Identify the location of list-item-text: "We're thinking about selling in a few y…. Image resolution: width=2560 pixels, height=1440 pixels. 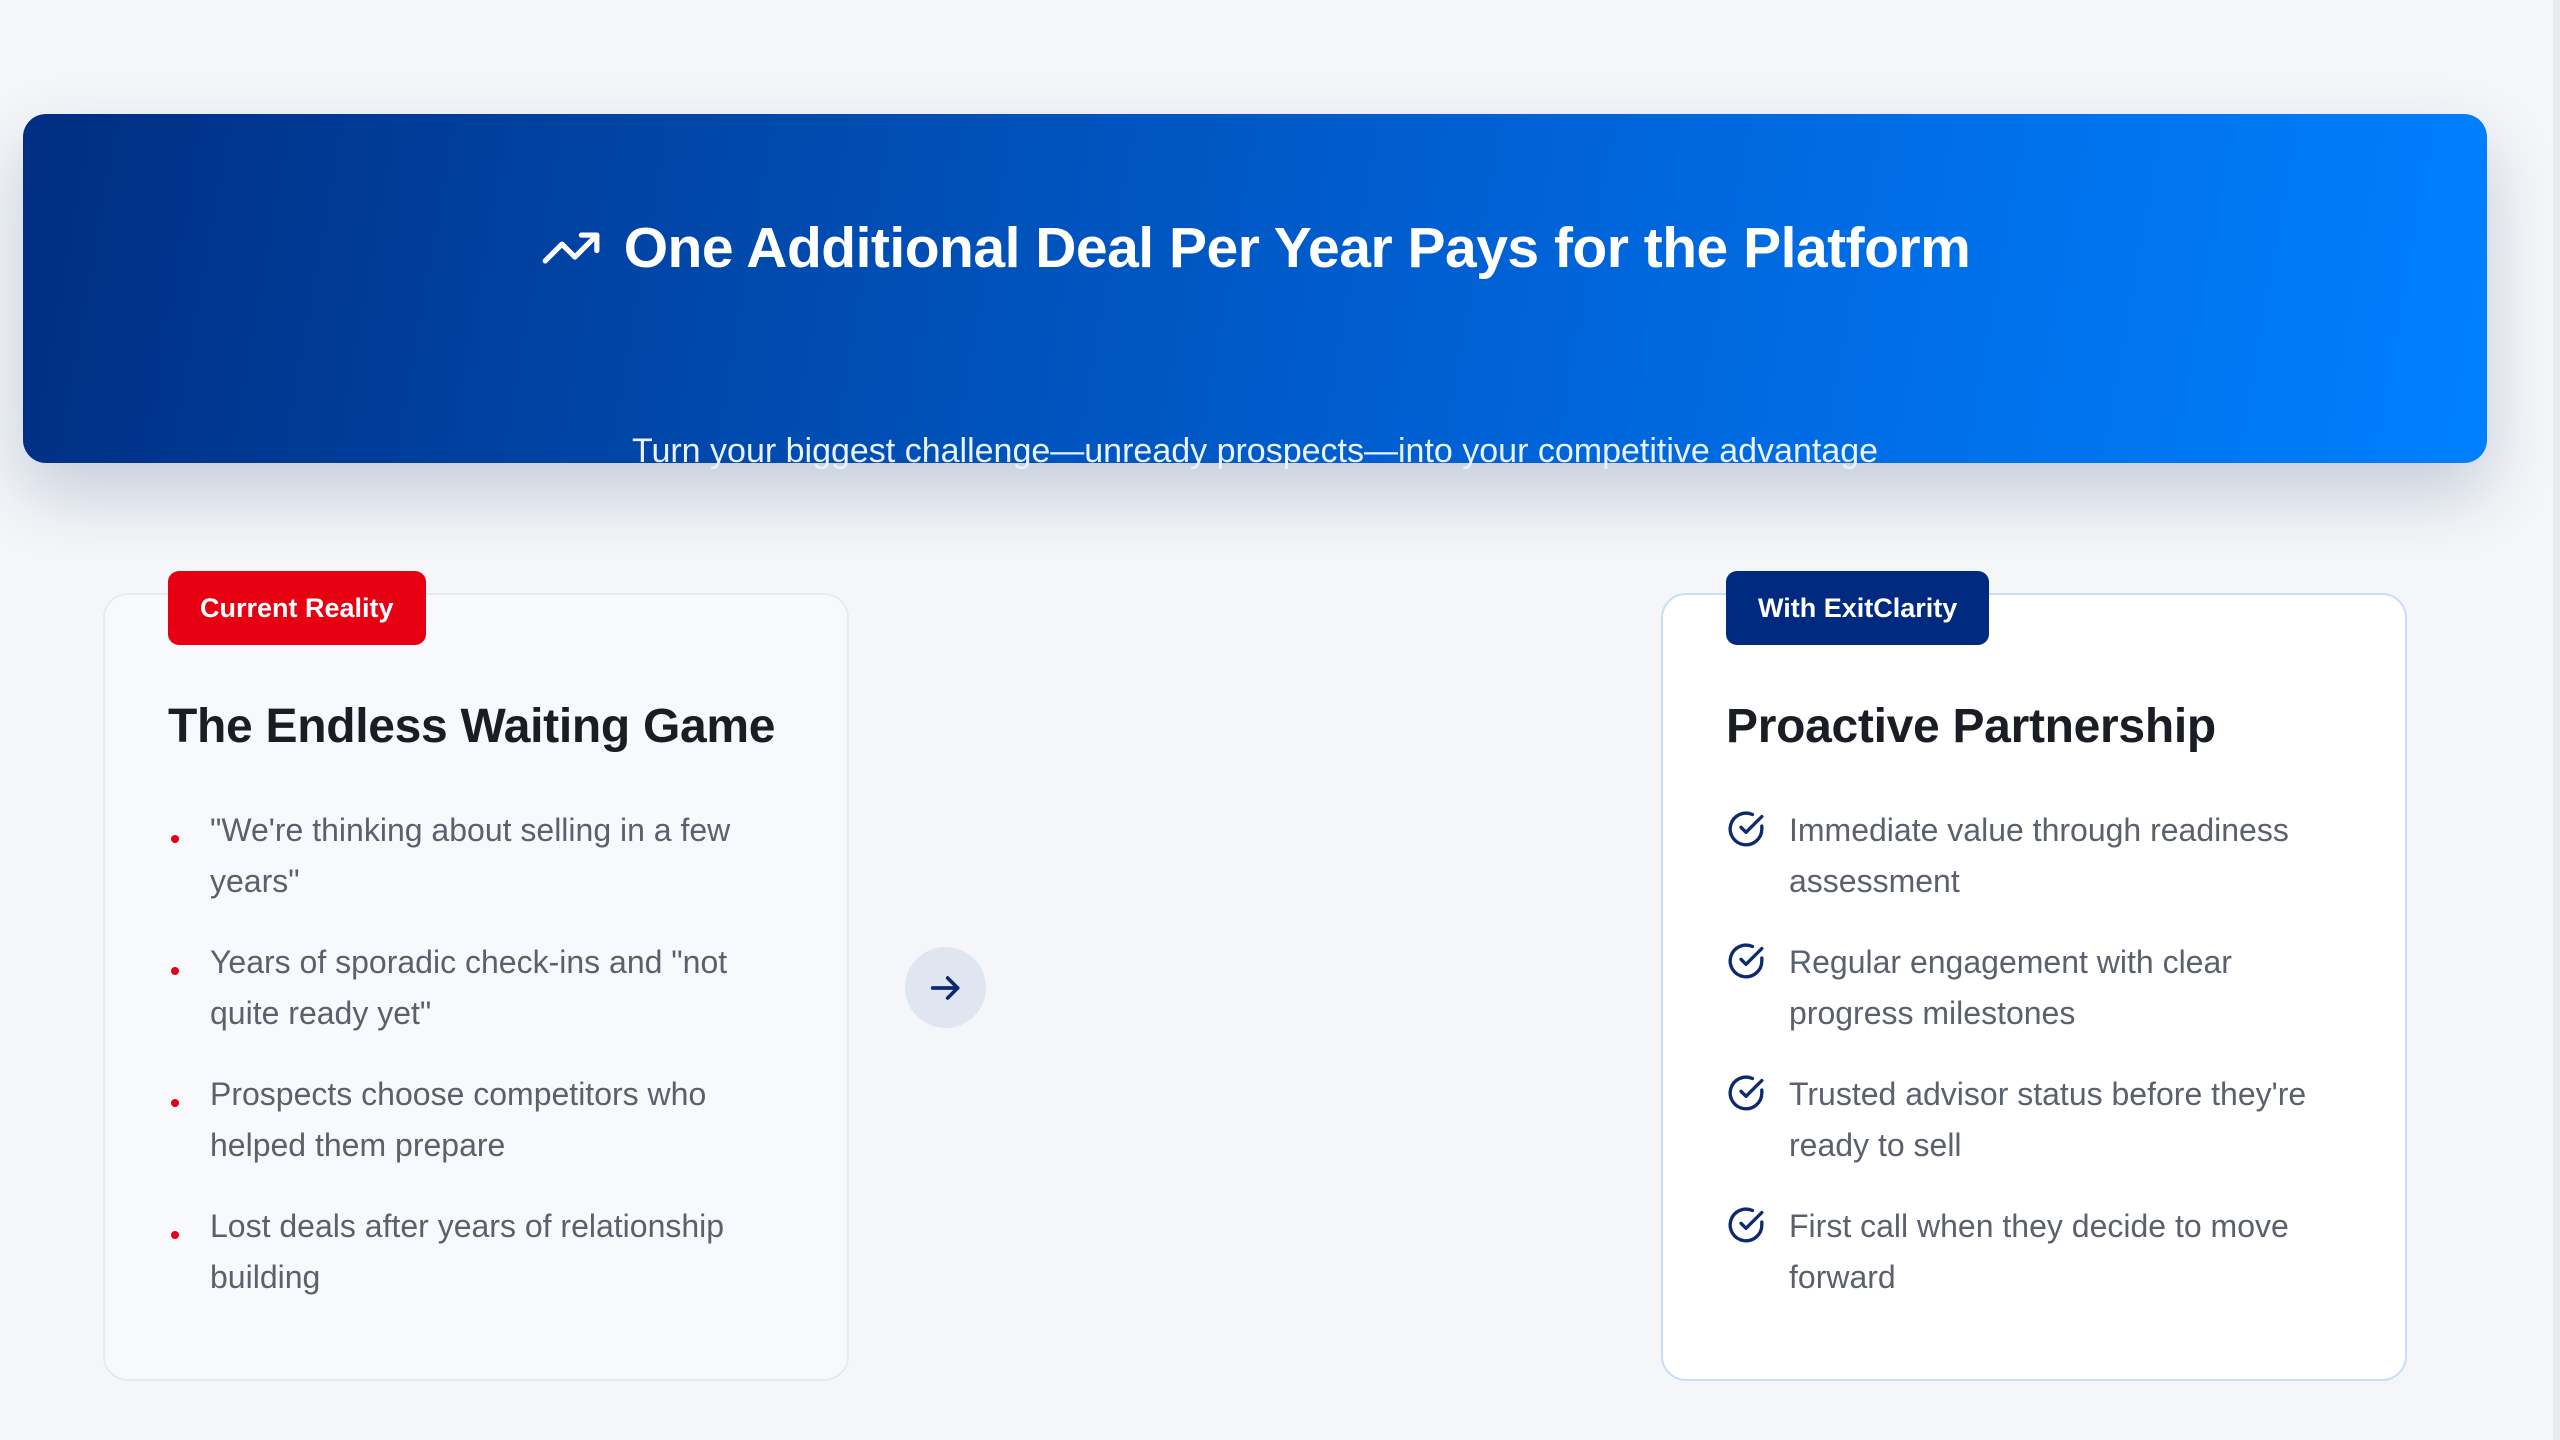
(470, 855).